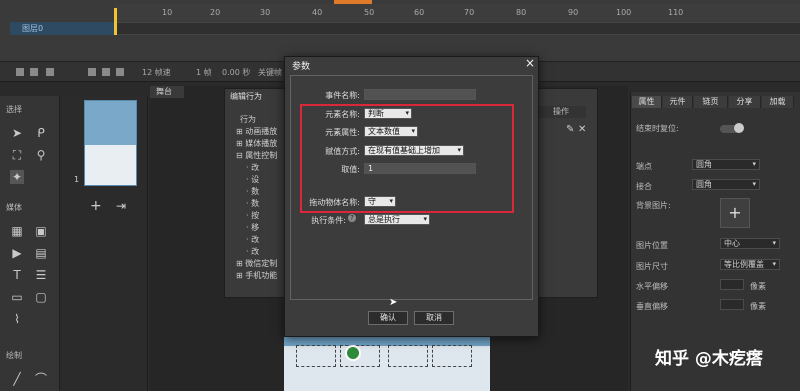  Describe the element at coordinates (709, 359) in the screenshot. I see `watermark: 知乎 @木疙瘩` at that location.